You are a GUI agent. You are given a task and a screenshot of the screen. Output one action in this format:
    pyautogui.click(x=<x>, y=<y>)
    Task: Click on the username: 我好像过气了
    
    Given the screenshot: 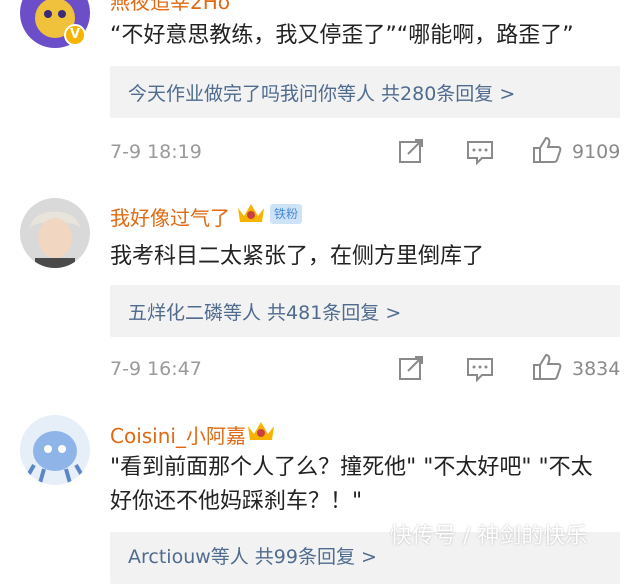 What is the action you would take?
    pyautogui.click(x=170, y=216)
    